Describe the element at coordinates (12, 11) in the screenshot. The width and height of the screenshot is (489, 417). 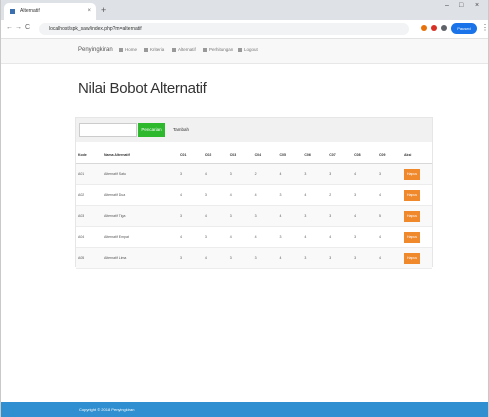
I see `favicon-icon` at that location.